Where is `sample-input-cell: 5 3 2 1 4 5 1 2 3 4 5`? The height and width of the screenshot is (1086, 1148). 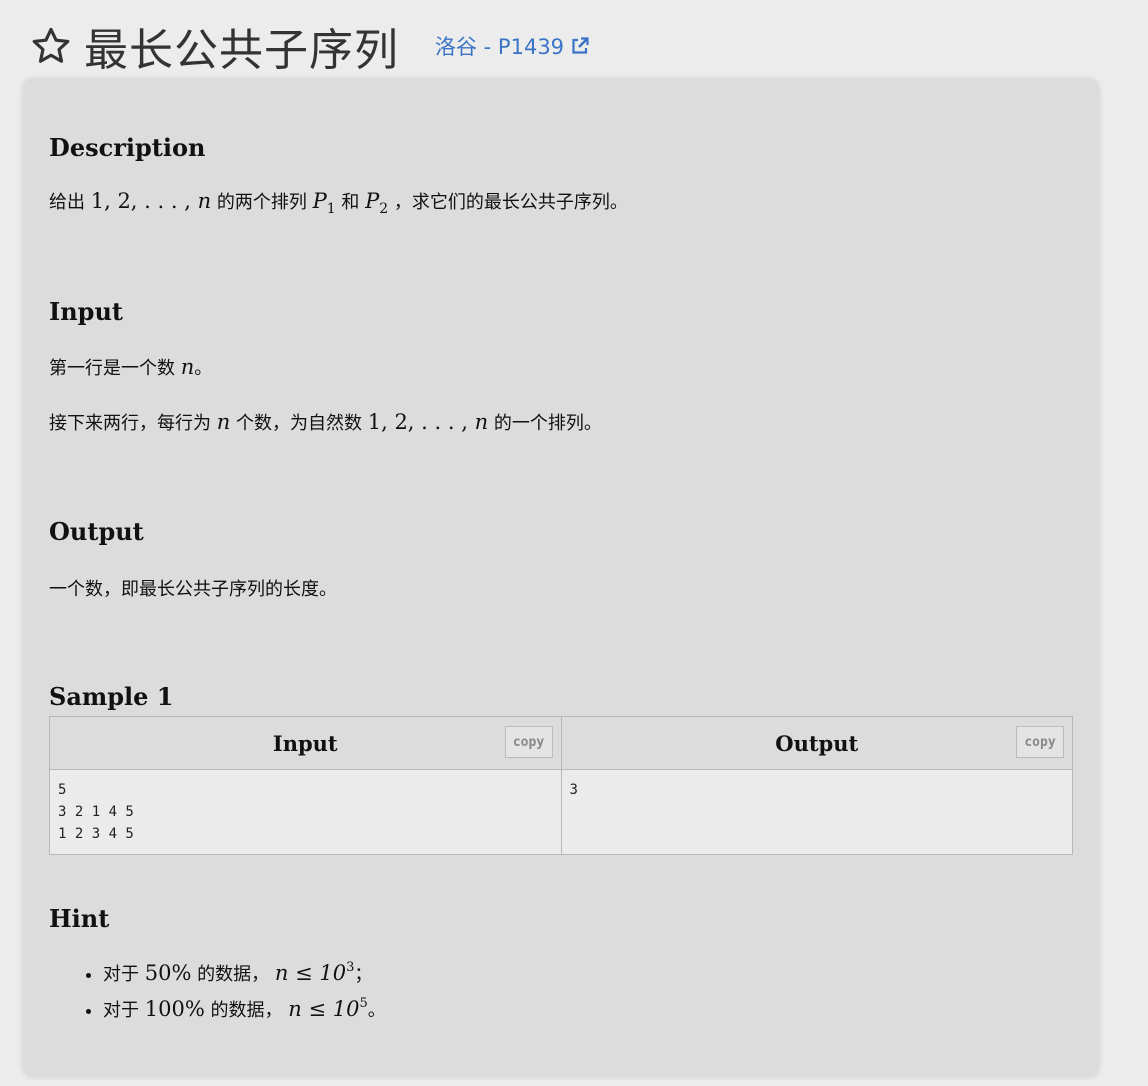
sample-input-cell: 5 3 2 1 4 5 1 2 3 4 5 is located at coordinates (305, 812).